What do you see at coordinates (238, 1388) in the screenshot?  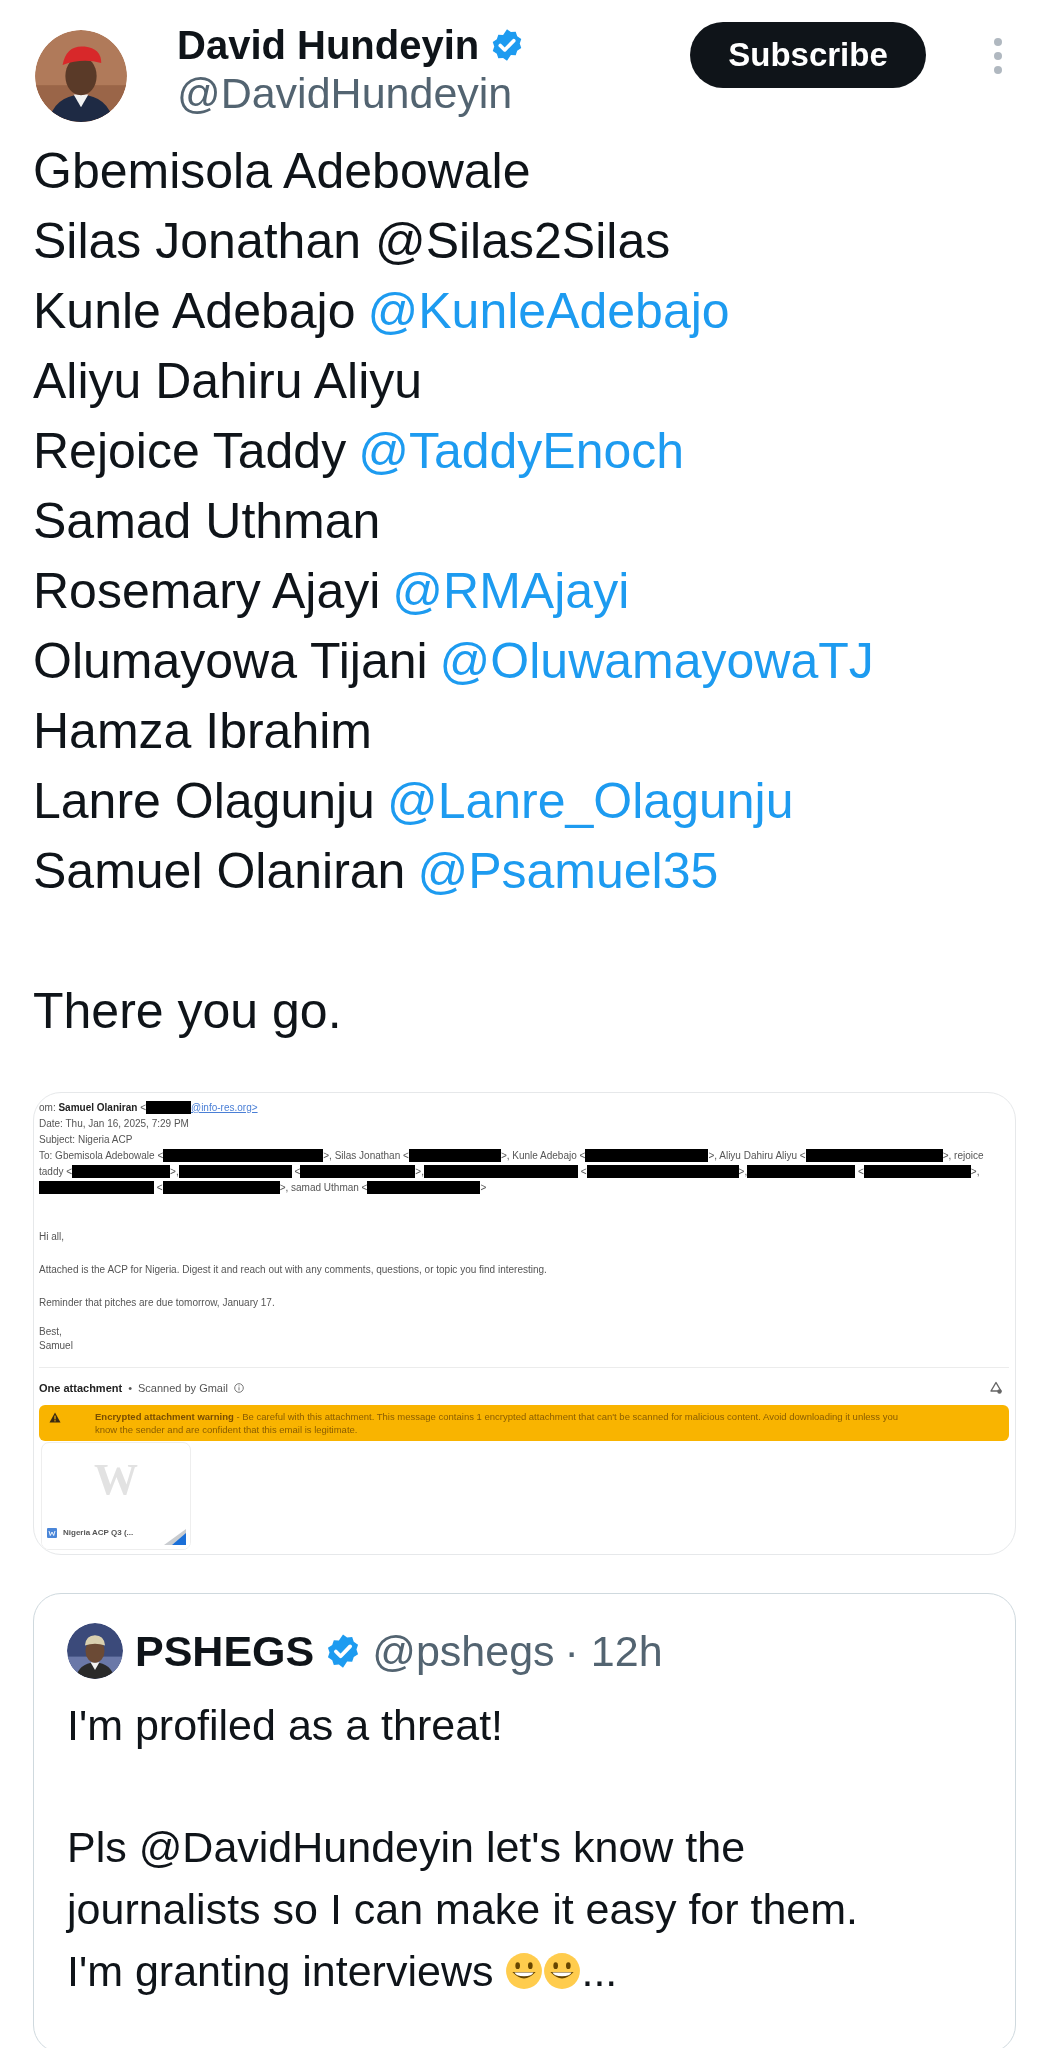 I see `info-icon` at bounding box center [238, 1388].